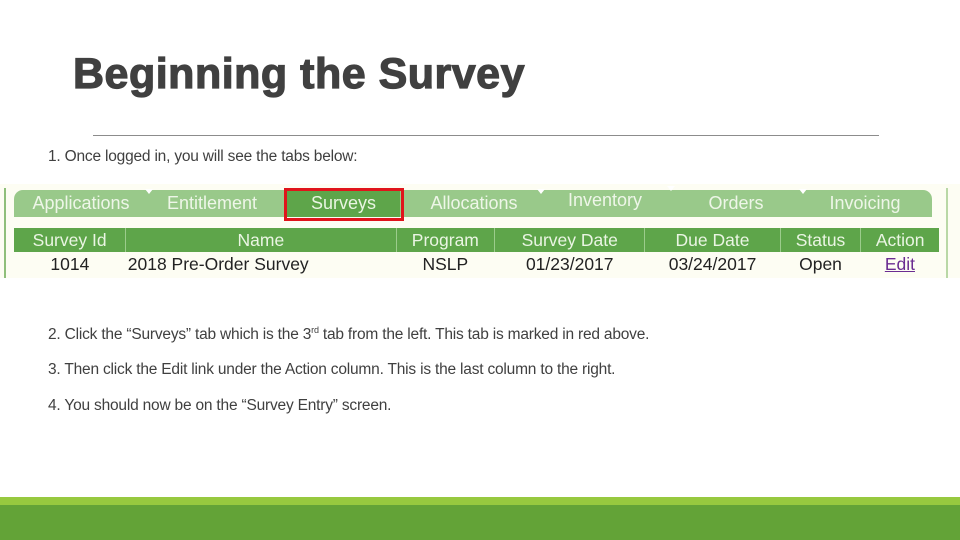 Image resolution: width=960 pixels, height=540 pixels. I want to click on cell-name: 2018 Pre-Order Survey, so click(218, 263).